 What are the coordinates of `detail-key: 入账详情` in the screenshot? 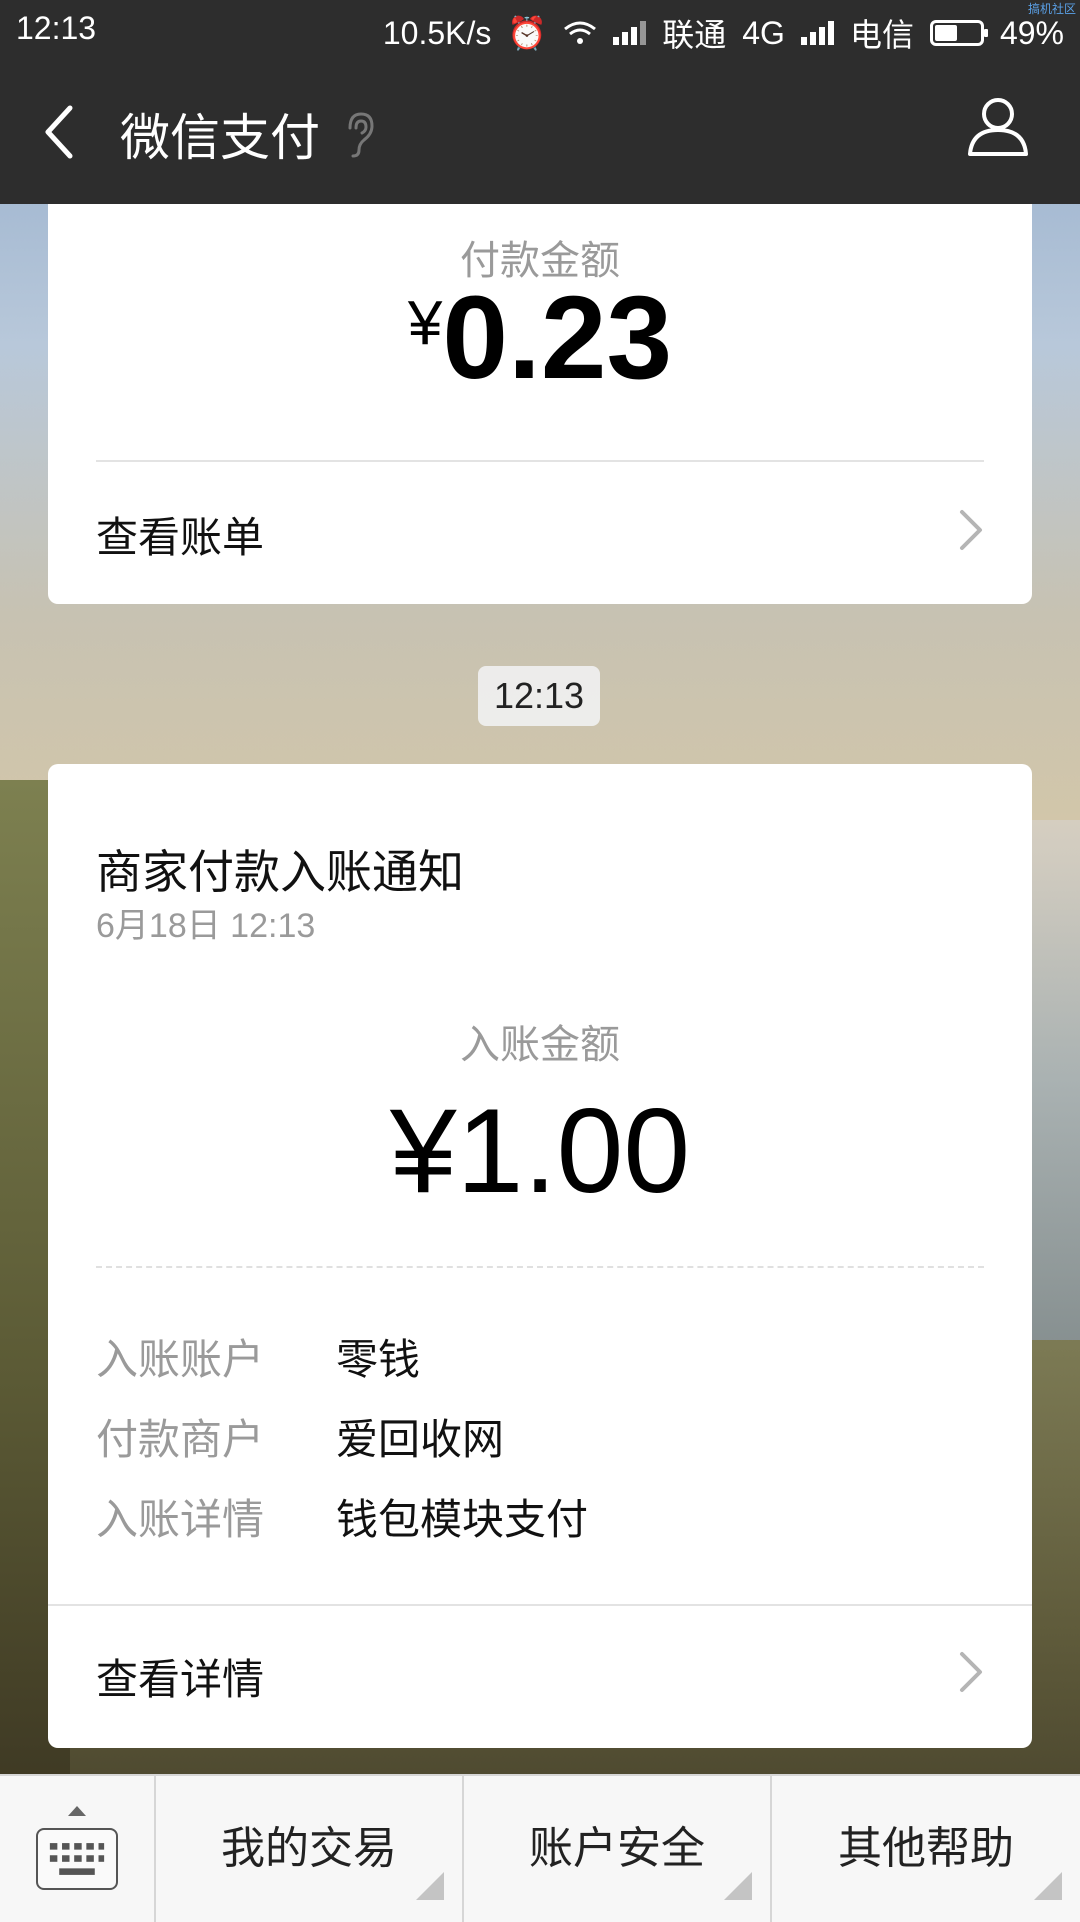 It's located at (180, 1519).